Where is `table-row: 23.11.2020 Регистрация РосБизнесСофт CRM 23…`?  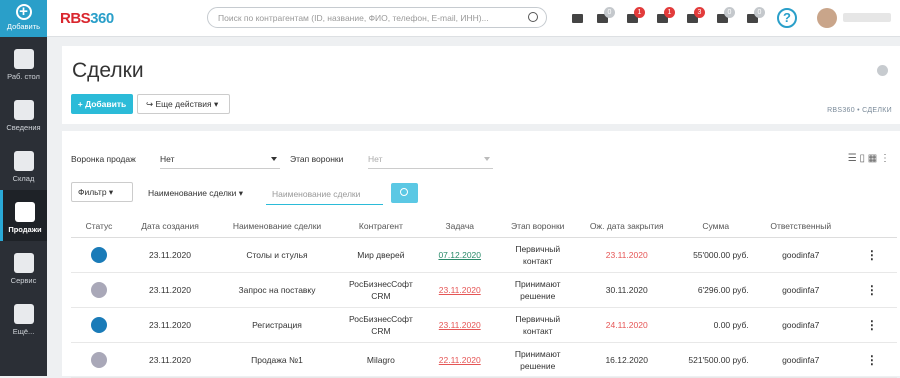 table-row: 23.11.2020 Регистрация РосБизнесСофт CRM 23… is located at coordinates (484, 325).